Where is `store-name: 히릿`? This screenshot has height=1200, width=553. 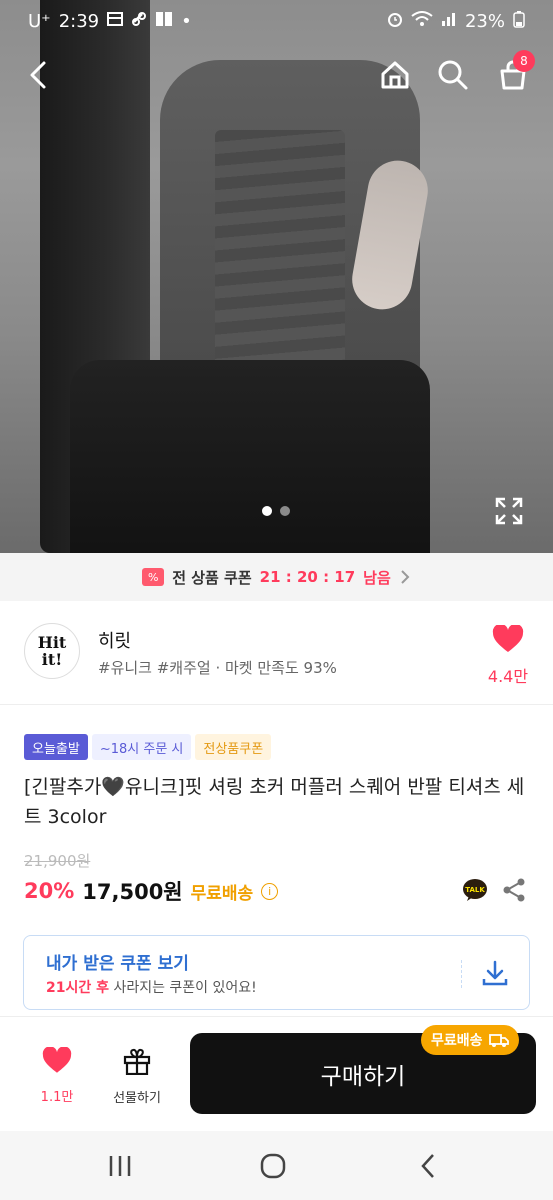
store-name: 히릿 is located at coordinates (114, 640).